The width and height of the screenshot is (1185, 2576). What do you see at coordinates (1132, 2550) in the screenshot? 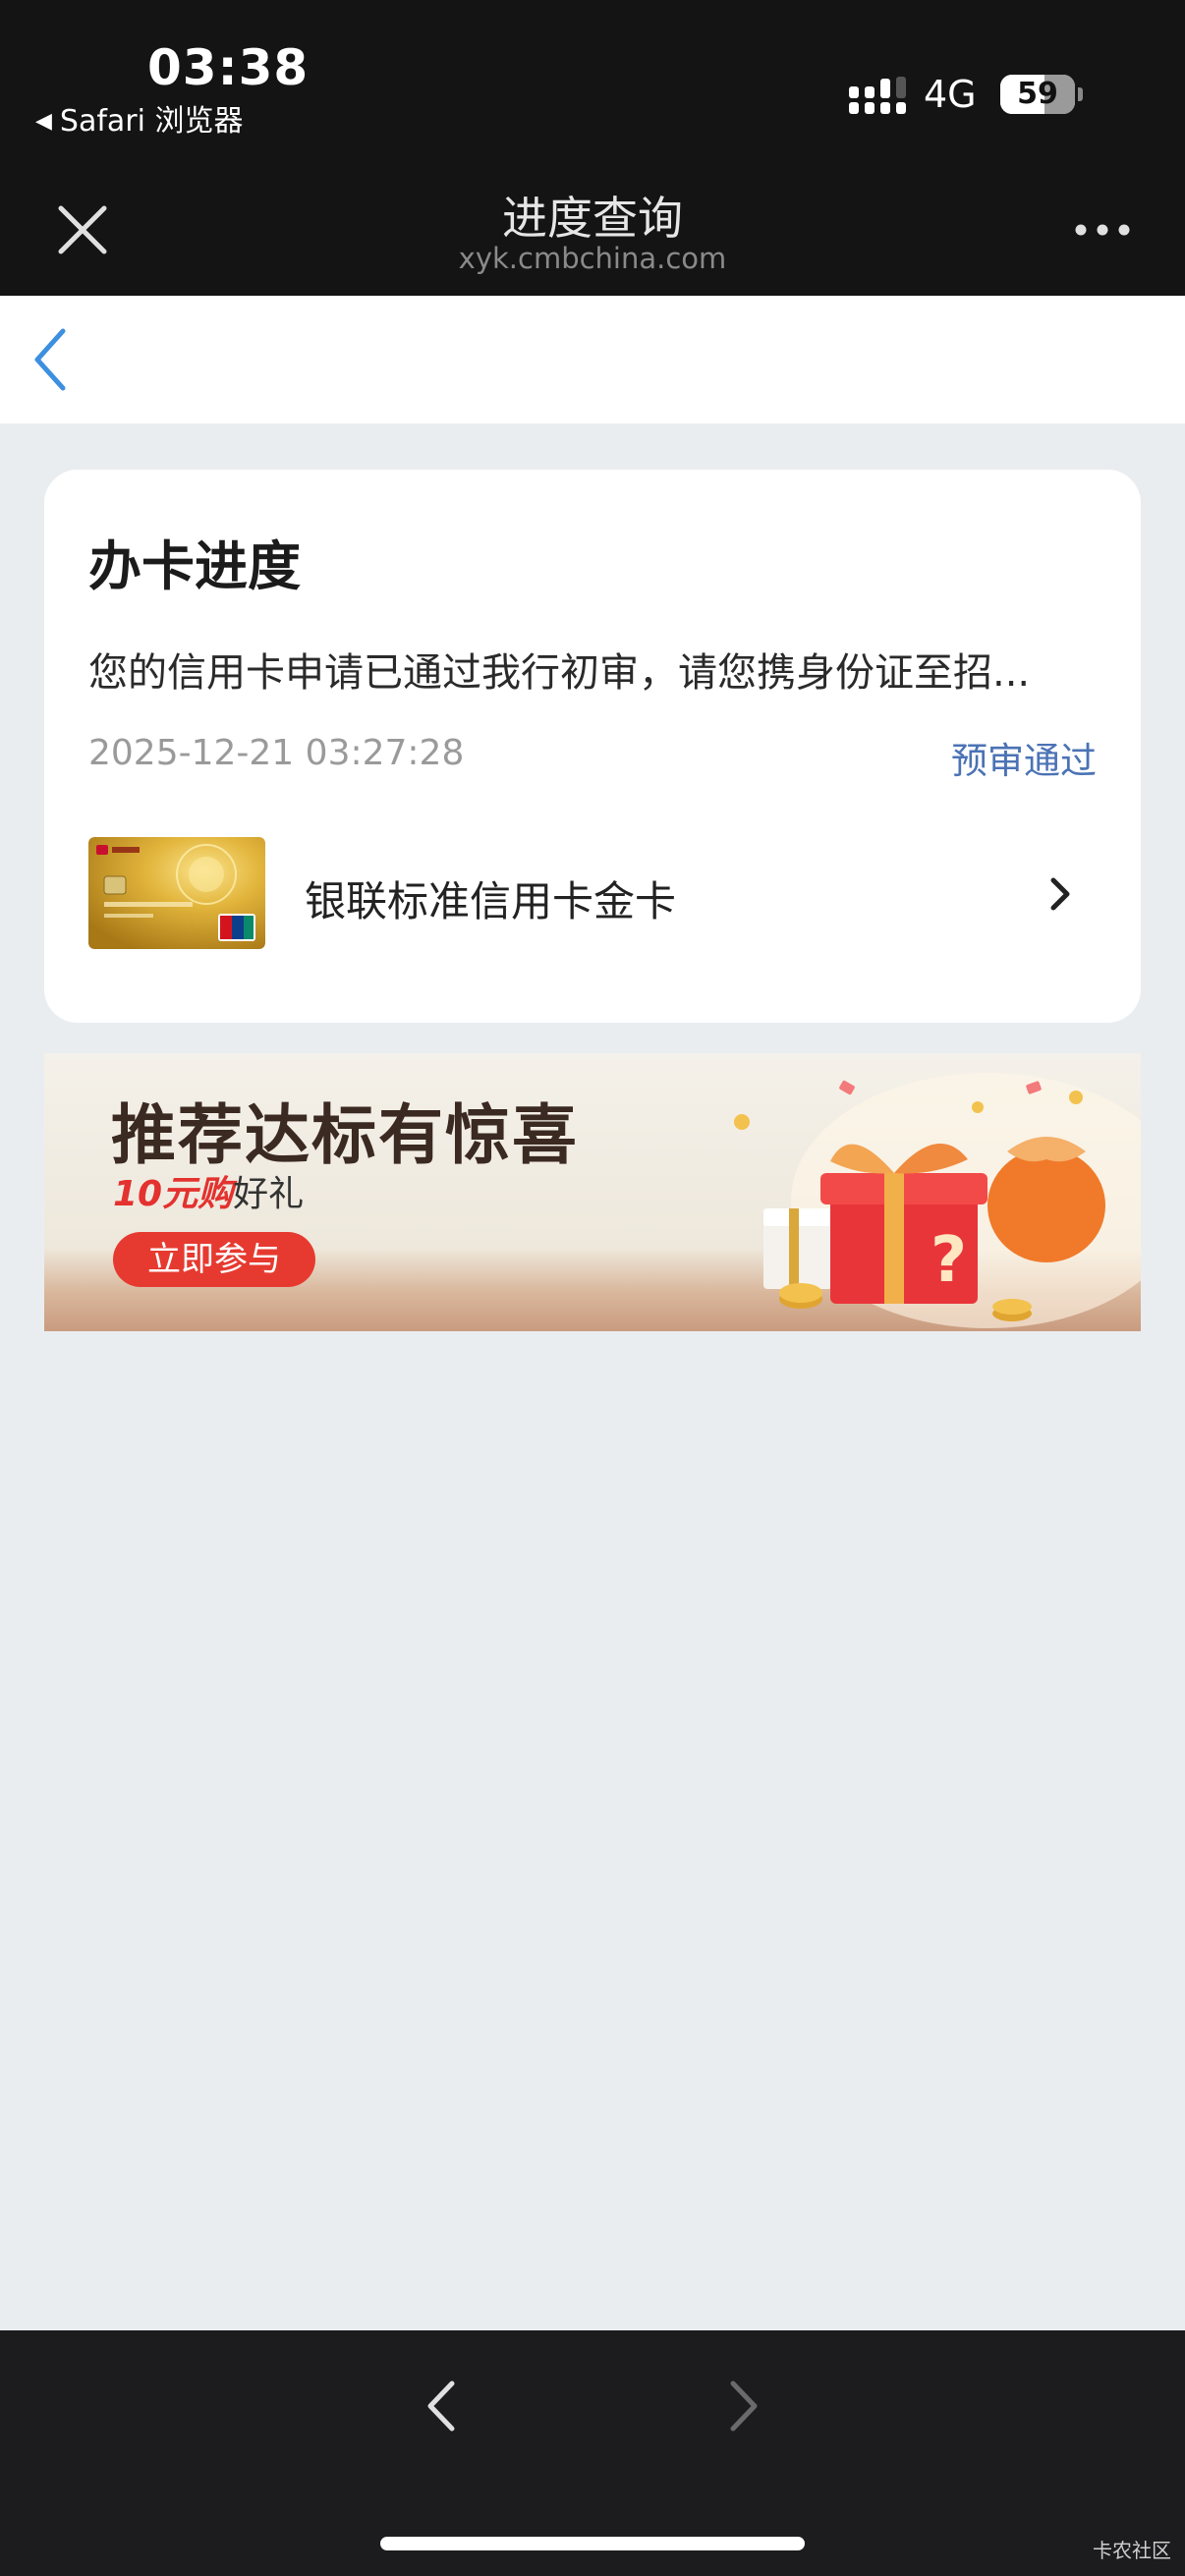
I see `watermark: 卡农社区` at bounding box center [1132, 2550].